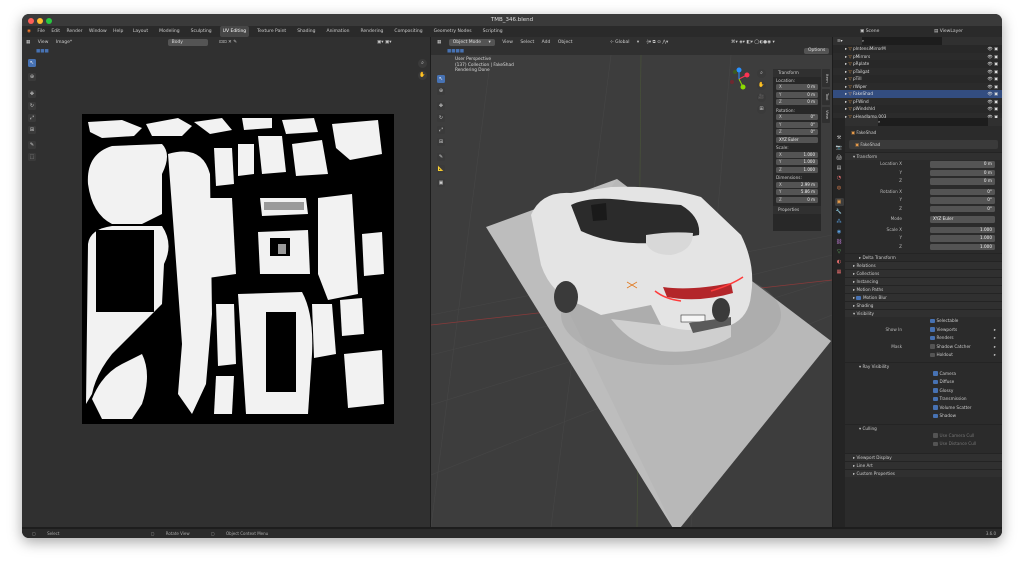  Describe the element at coordinates (441, 91) in the screenshot. I see `vp-cursor-tool-icon: ⊕` at that location.